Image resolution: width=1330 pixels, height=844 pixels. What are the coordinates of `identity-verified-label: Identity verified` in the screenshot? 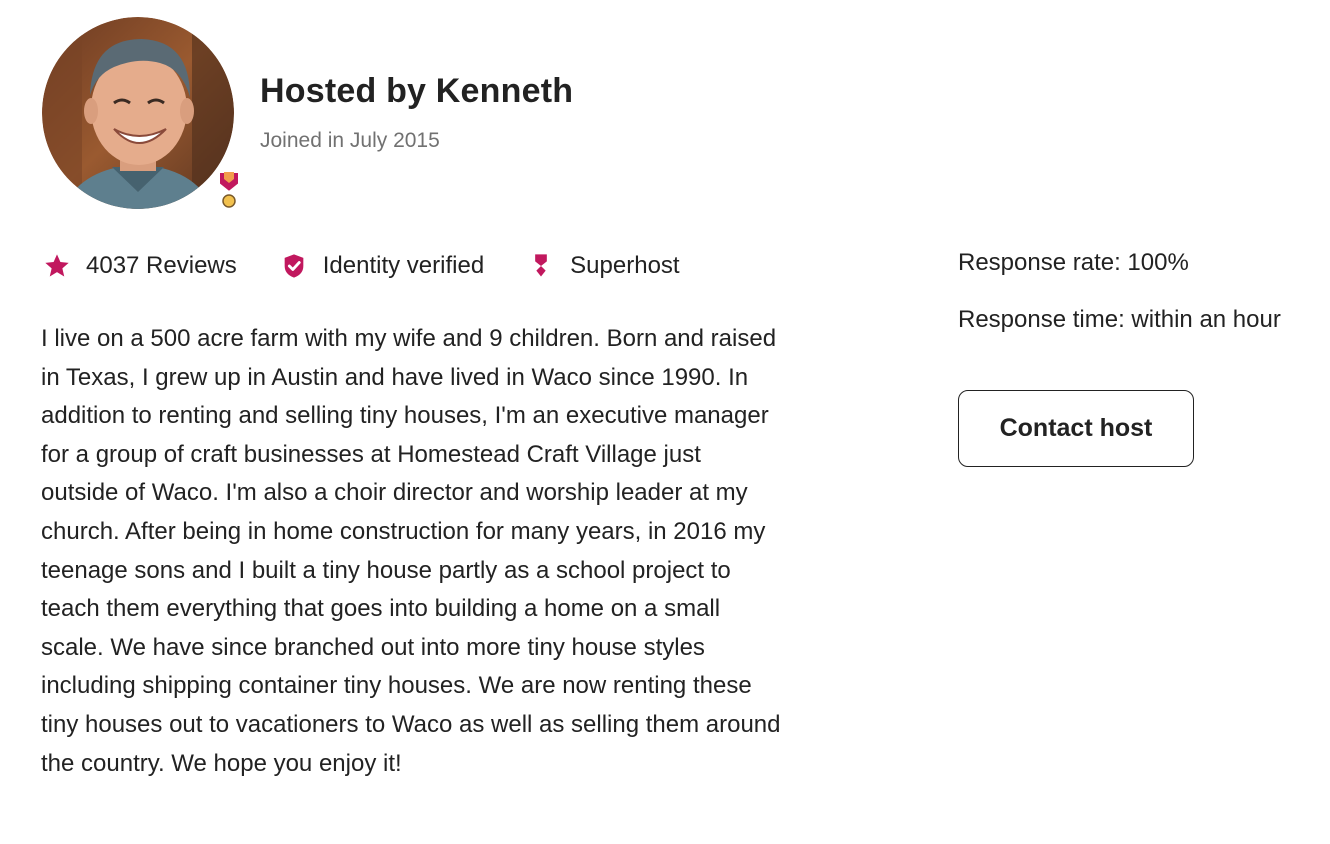 It's located at (403, 265).